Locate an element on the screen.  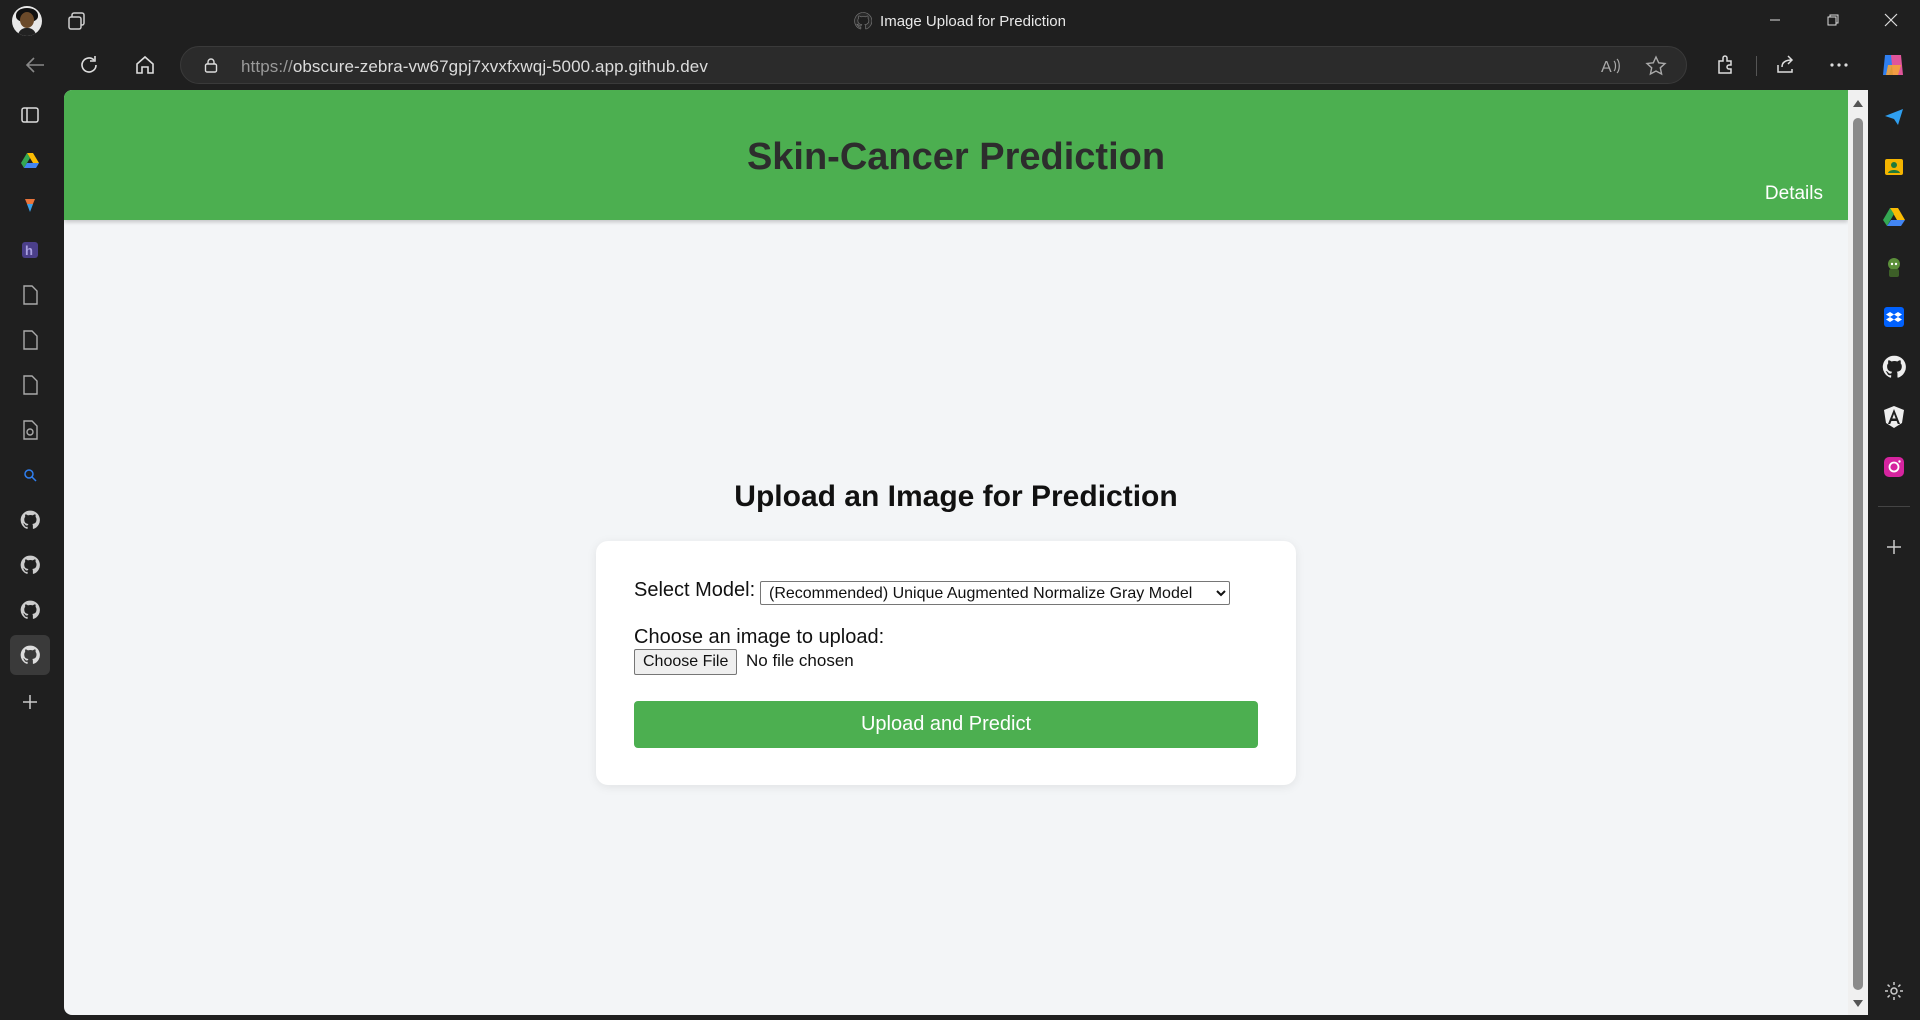
sidebar-app-contacts is located at coordinates (1894, 167).